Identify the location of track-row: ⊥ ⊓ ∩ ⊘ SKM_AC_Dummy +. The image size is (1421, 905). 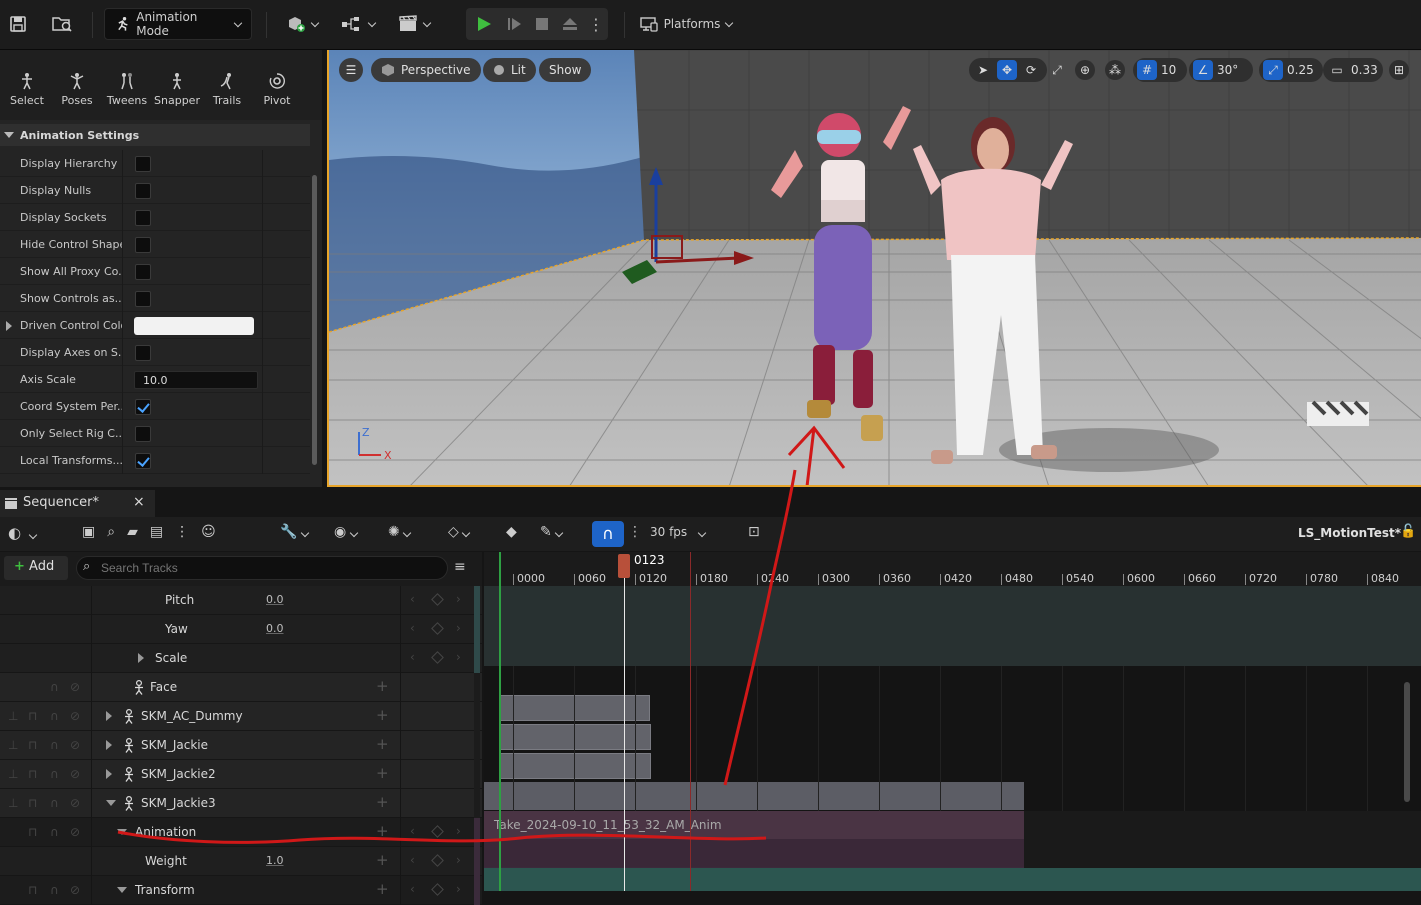
(241, 716).